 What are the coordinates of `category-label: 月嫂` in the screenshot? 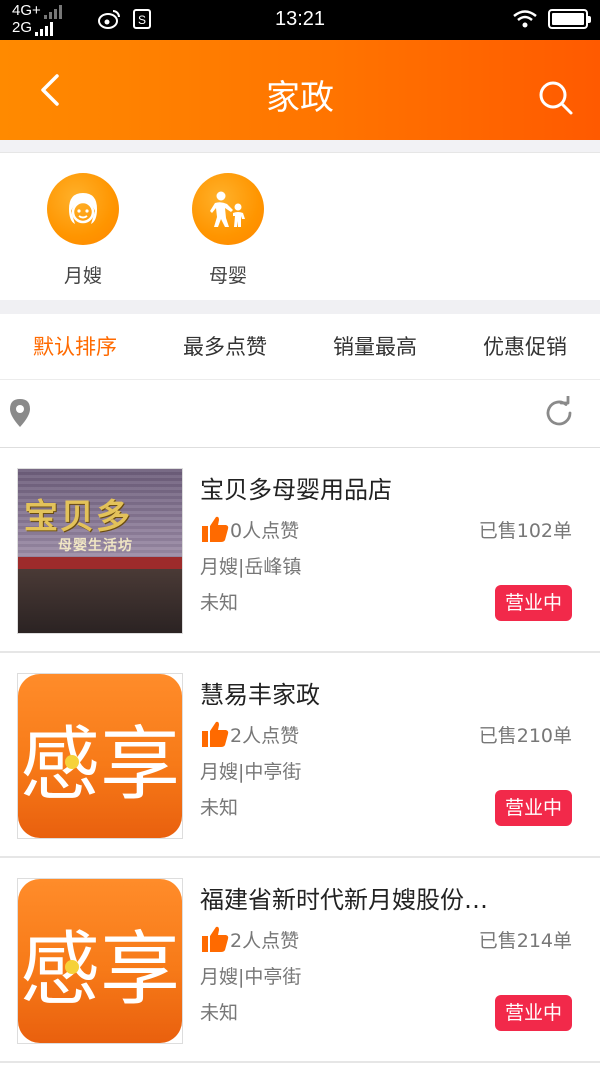 It's located at (82, 276).